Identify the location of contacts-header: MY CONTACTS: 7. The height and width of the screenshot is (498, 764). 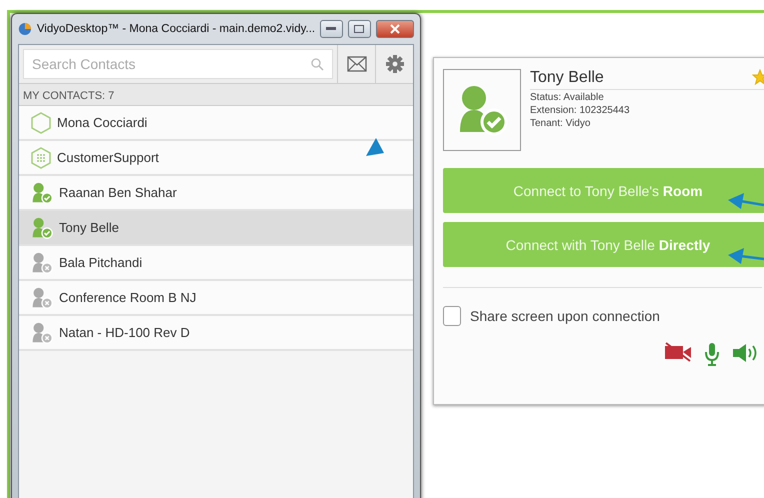
(216, 95).